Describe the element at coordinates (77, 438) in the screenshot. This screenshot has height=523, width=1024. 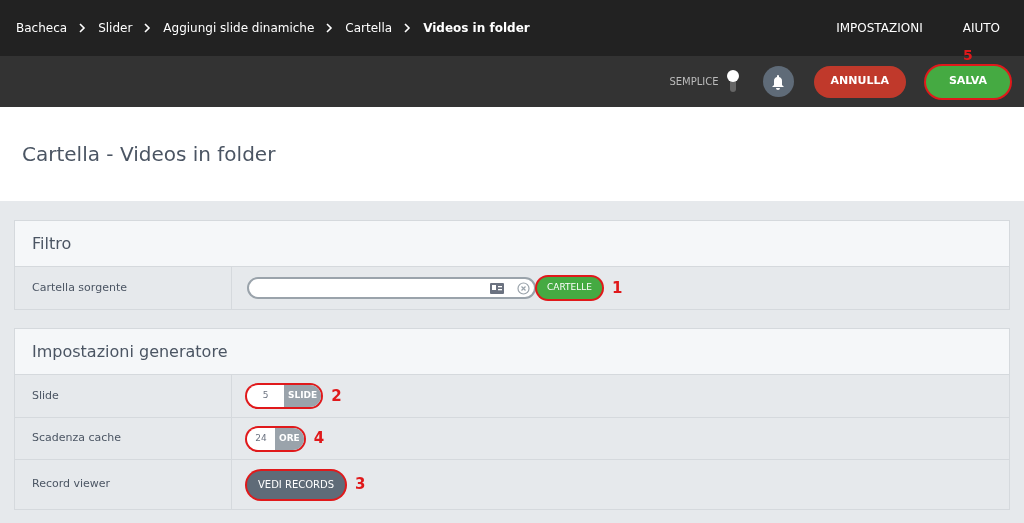
I see `field-label: Scadenza cache` at that location.